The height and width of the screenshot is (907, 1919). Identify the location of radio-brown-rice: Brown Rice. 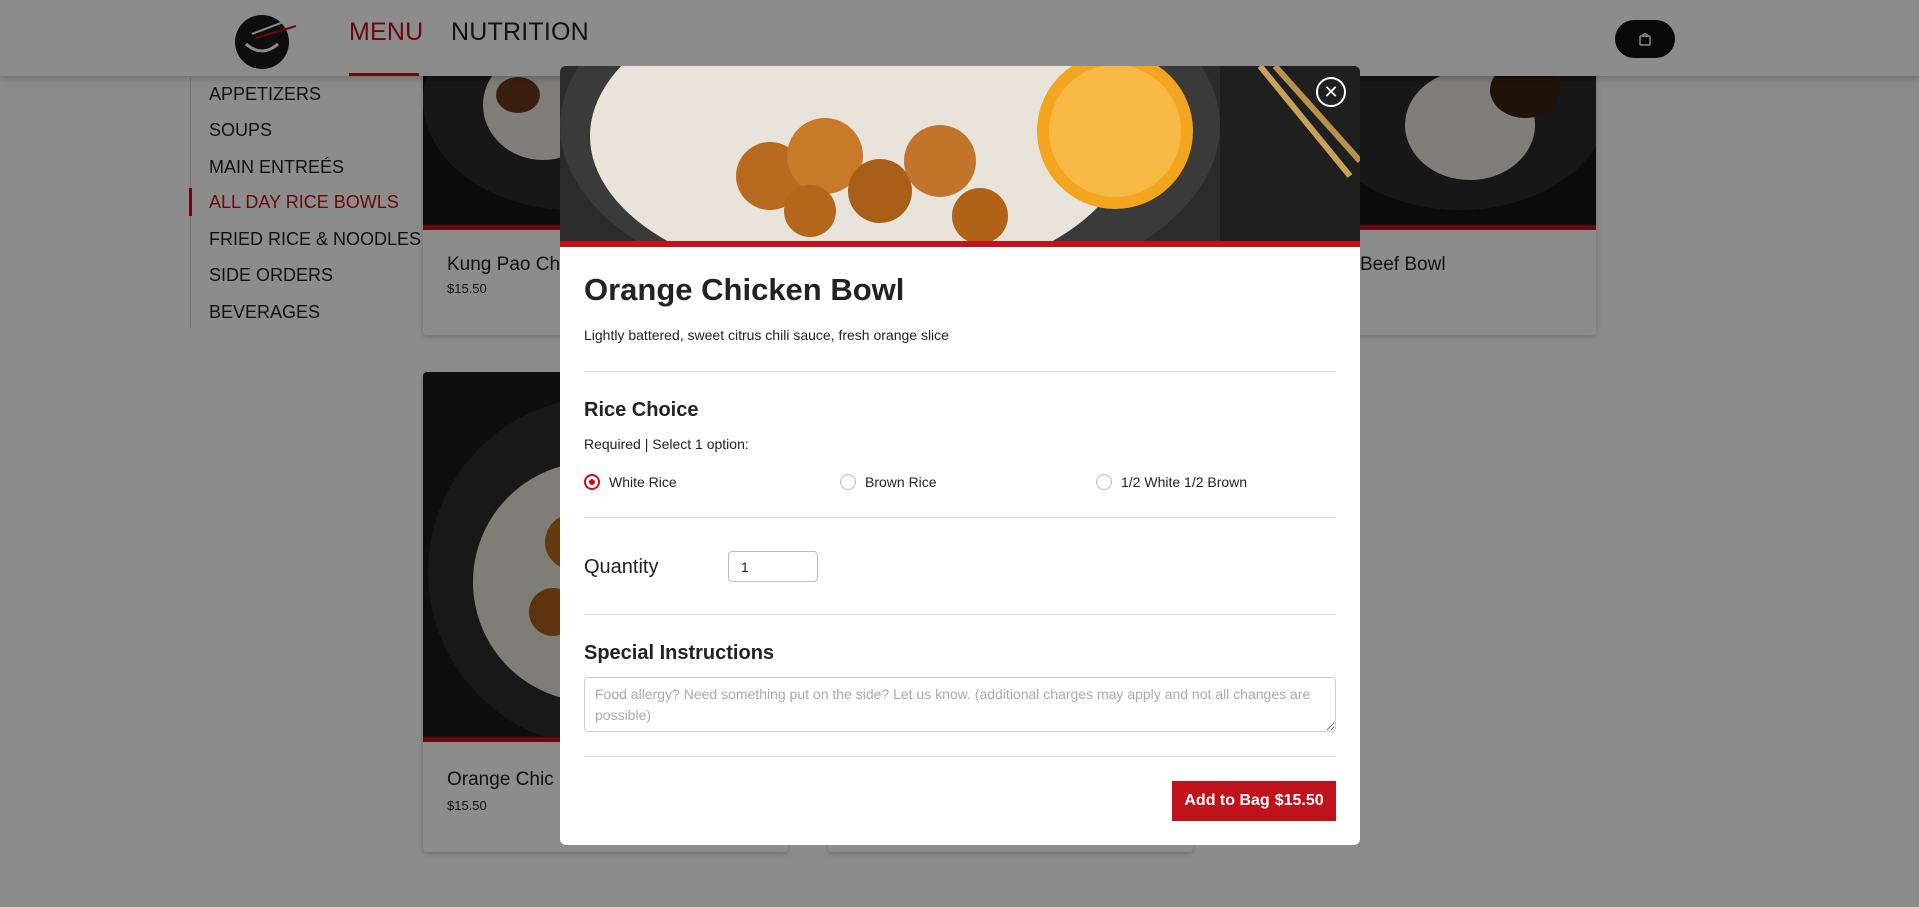
(888, 482).